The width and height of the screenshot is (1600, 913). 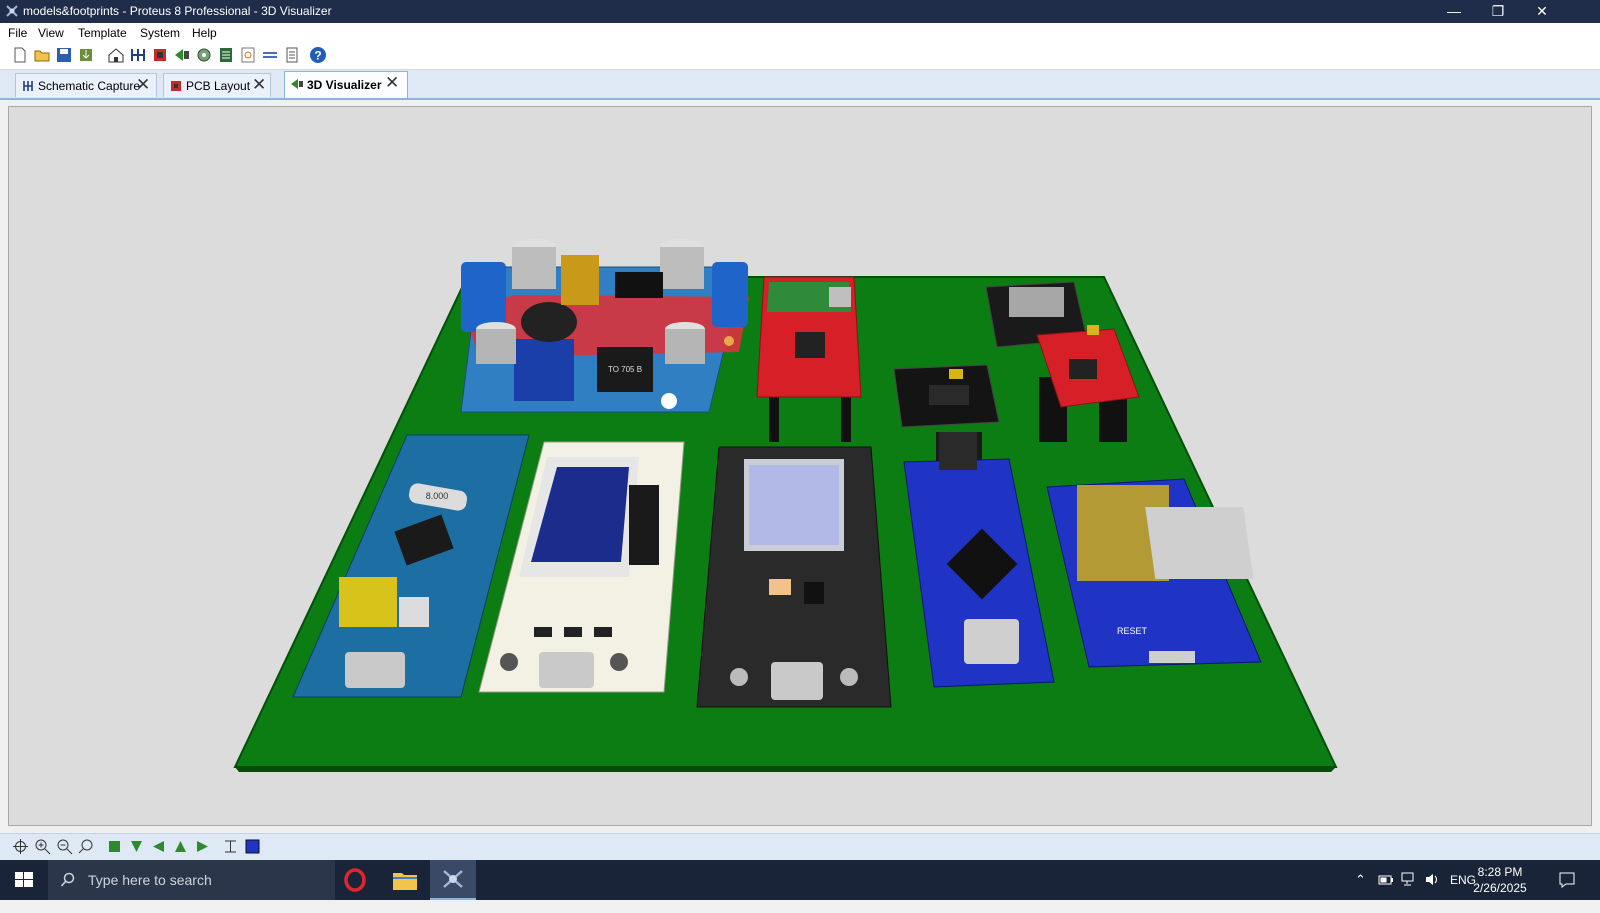 I want to click on proteus-icon, so click(x=453, y=879).